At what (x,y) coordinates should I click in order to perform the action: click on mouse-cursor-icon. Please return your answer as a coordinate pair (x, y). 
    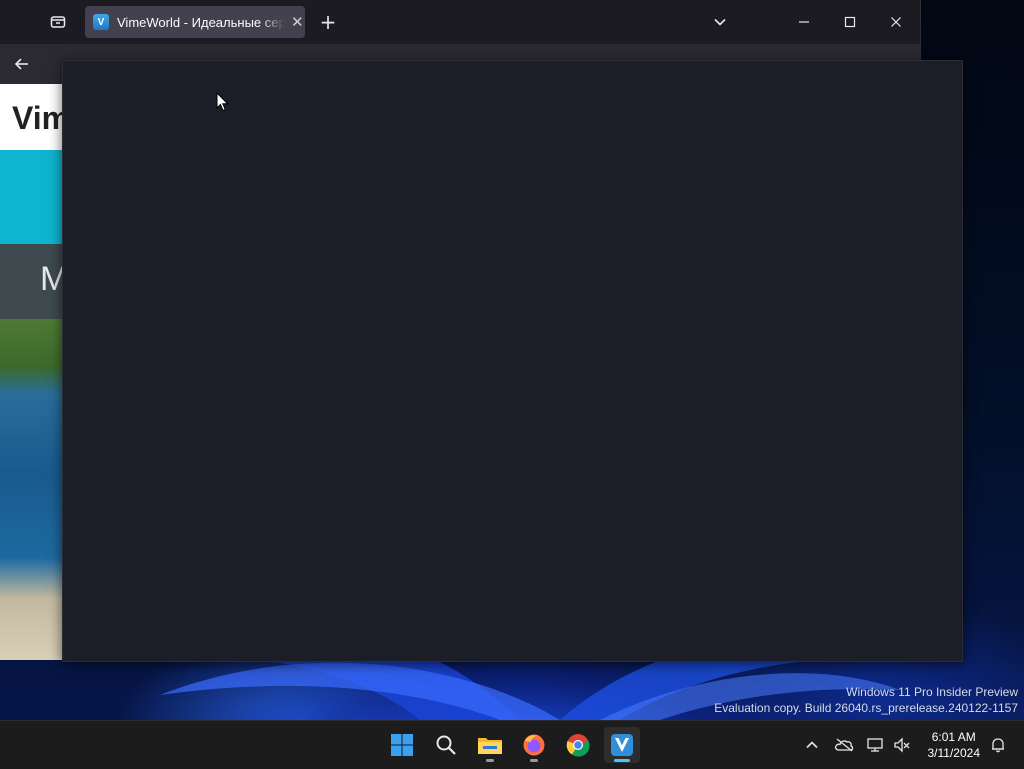
    Looking at the image, I should click on (222, 102).